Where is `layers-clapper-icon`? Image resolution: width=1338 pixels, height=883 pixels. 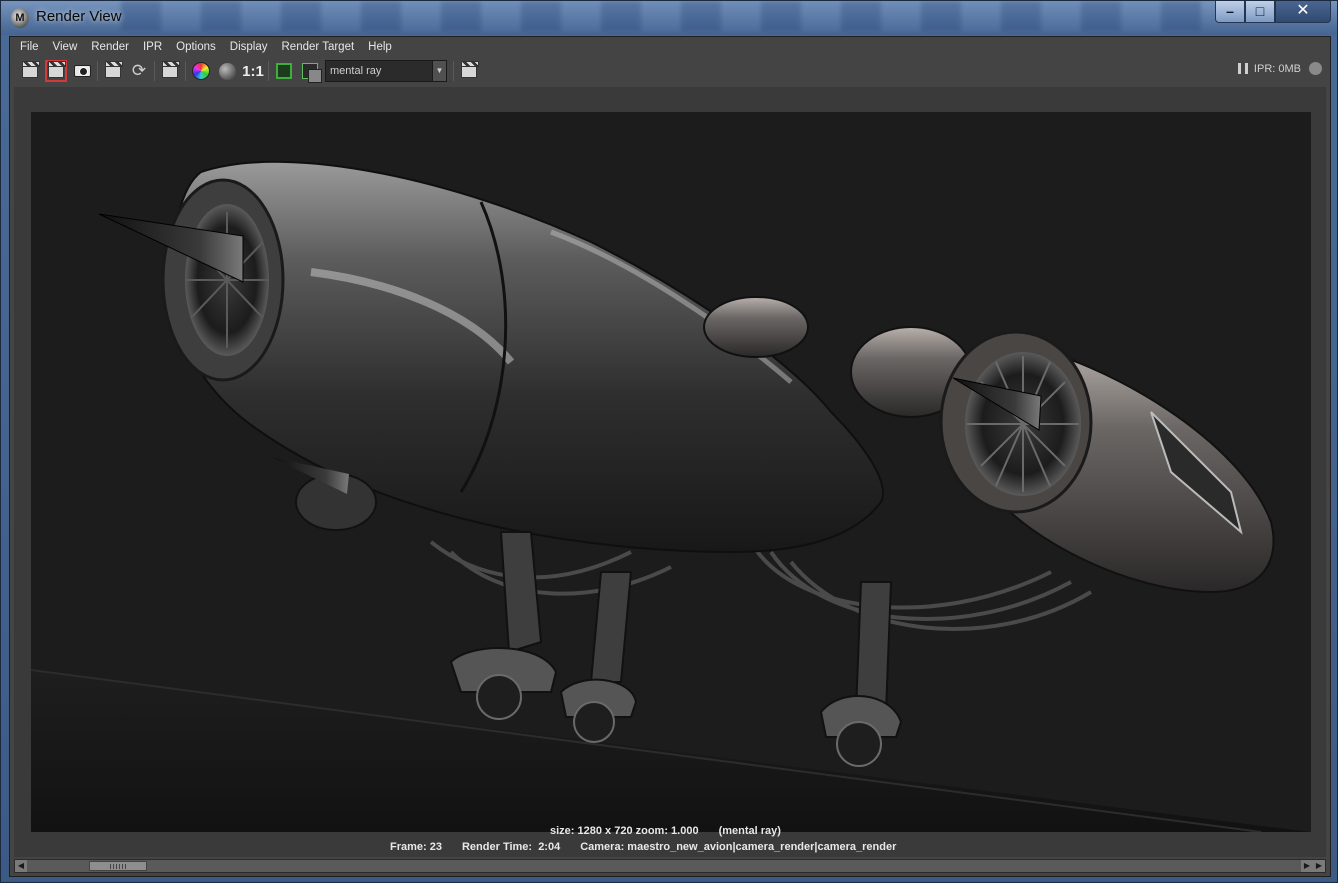 layers-clapper-icon is located at coordinates (470, 69).